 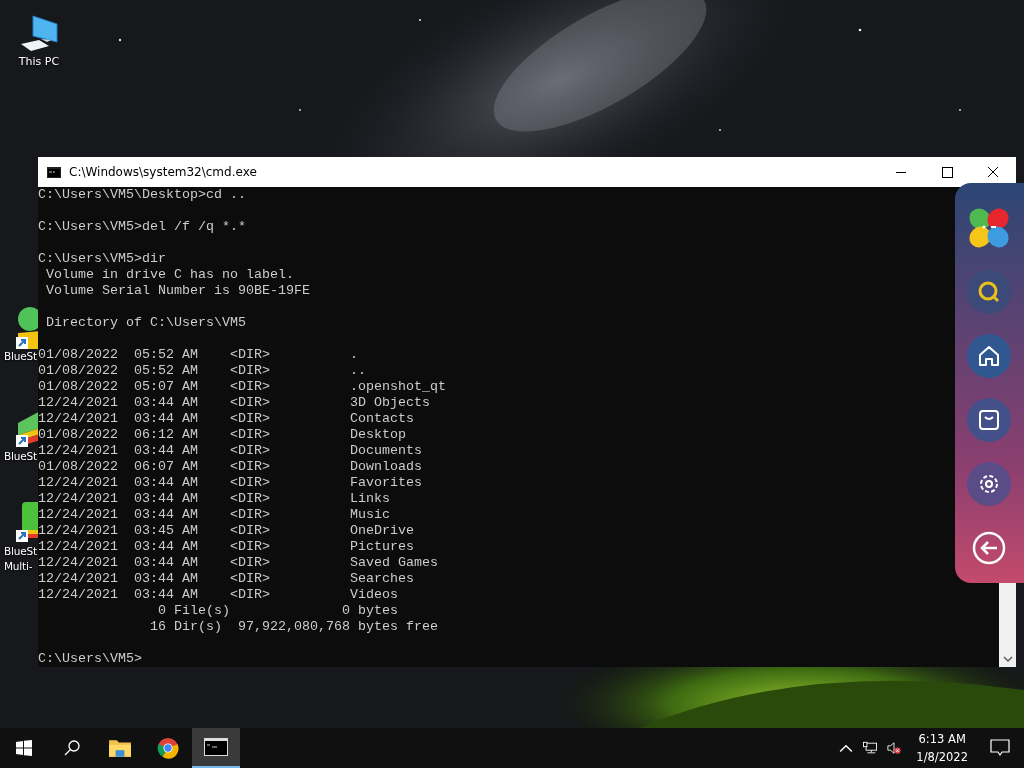 What do you see at coordinates (226, 531) in the screenshot?
I see `console-line: 12/24/2021 03:45 AM <DIR> OneDrive` at bounding box center [226, 531].